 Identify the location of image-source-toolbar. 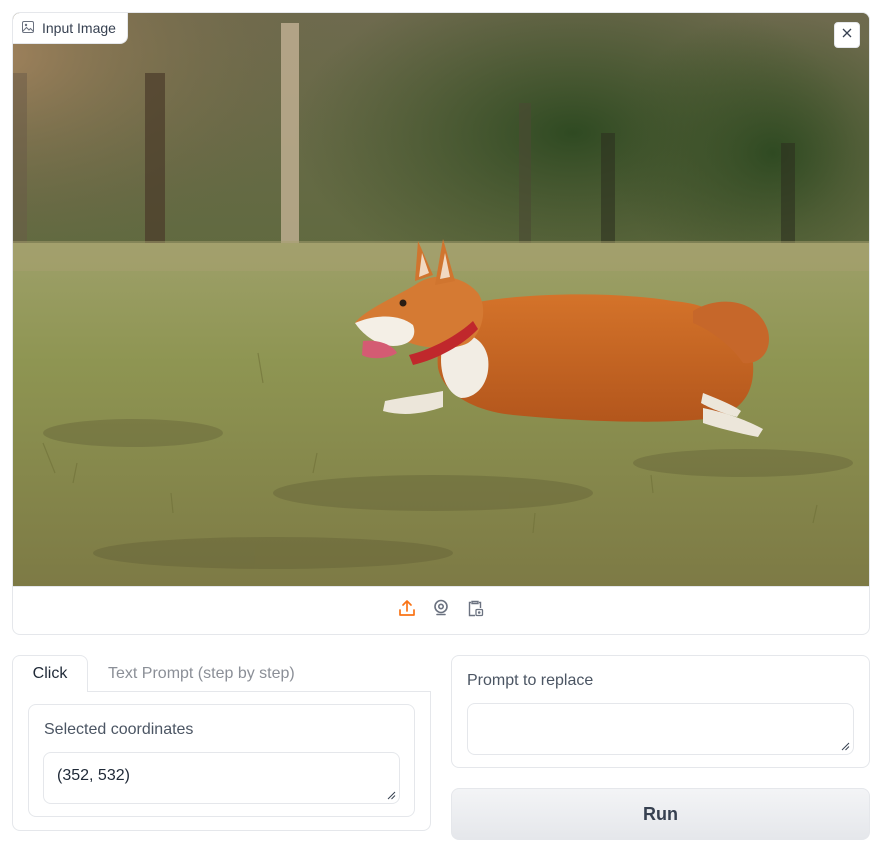
(441, 610).